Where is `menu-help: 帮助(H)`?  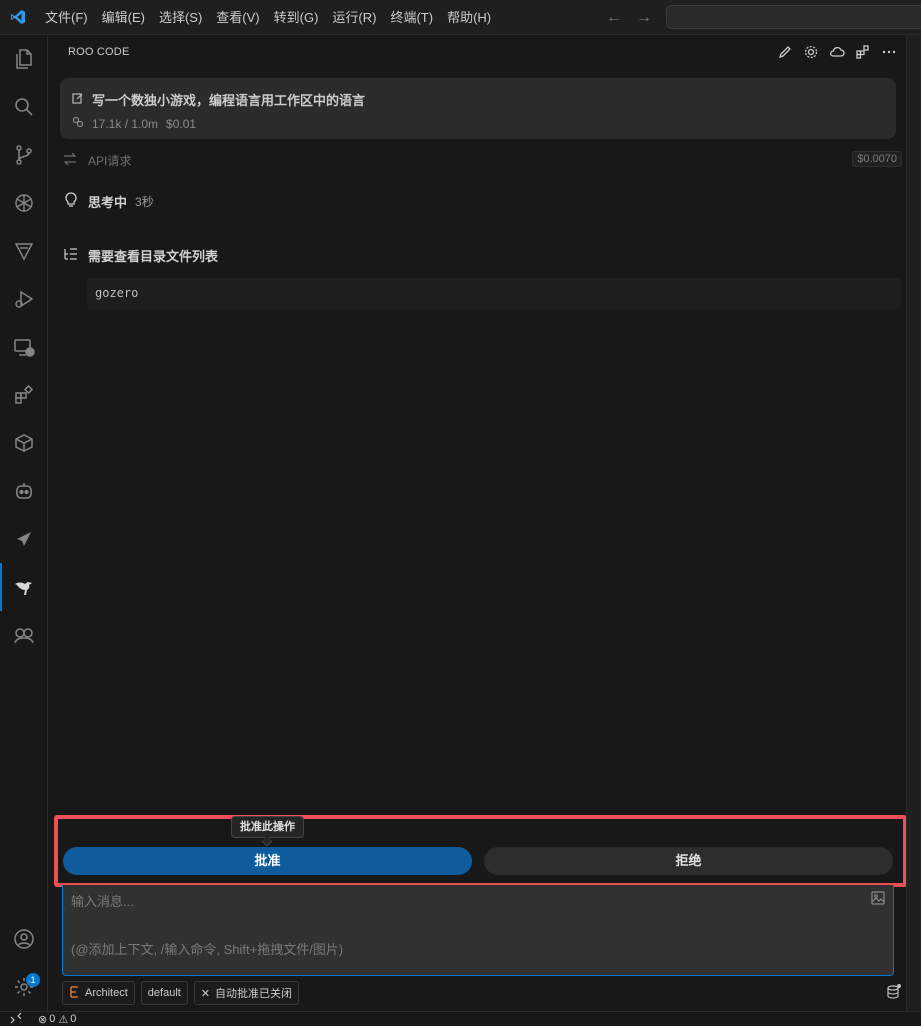 menu-help: 帮助(H) is located at coordinates (469, 17).